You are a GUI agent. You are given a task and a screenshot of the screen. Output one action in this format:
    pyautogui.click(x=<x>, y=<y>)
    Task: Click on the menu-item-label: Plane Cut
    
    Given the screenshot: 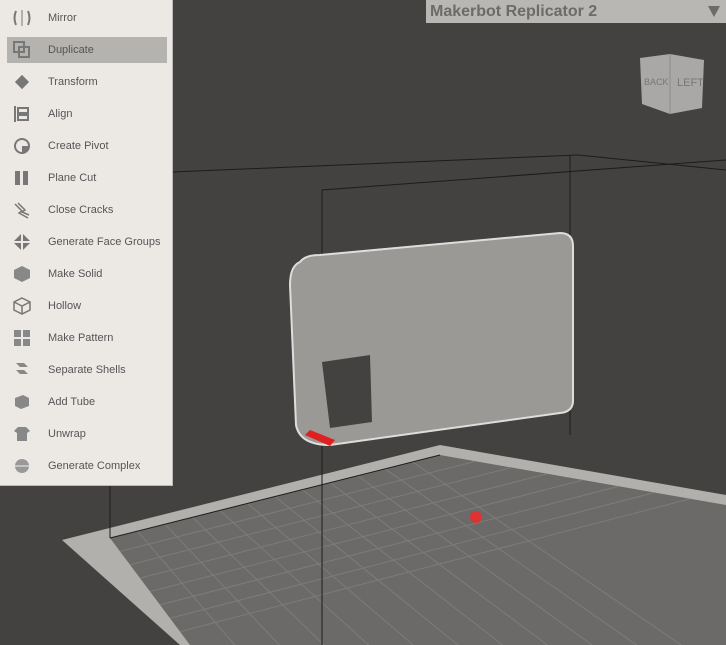 What is the action you would take?
    pyautogui.click(x=72, y=178)
    